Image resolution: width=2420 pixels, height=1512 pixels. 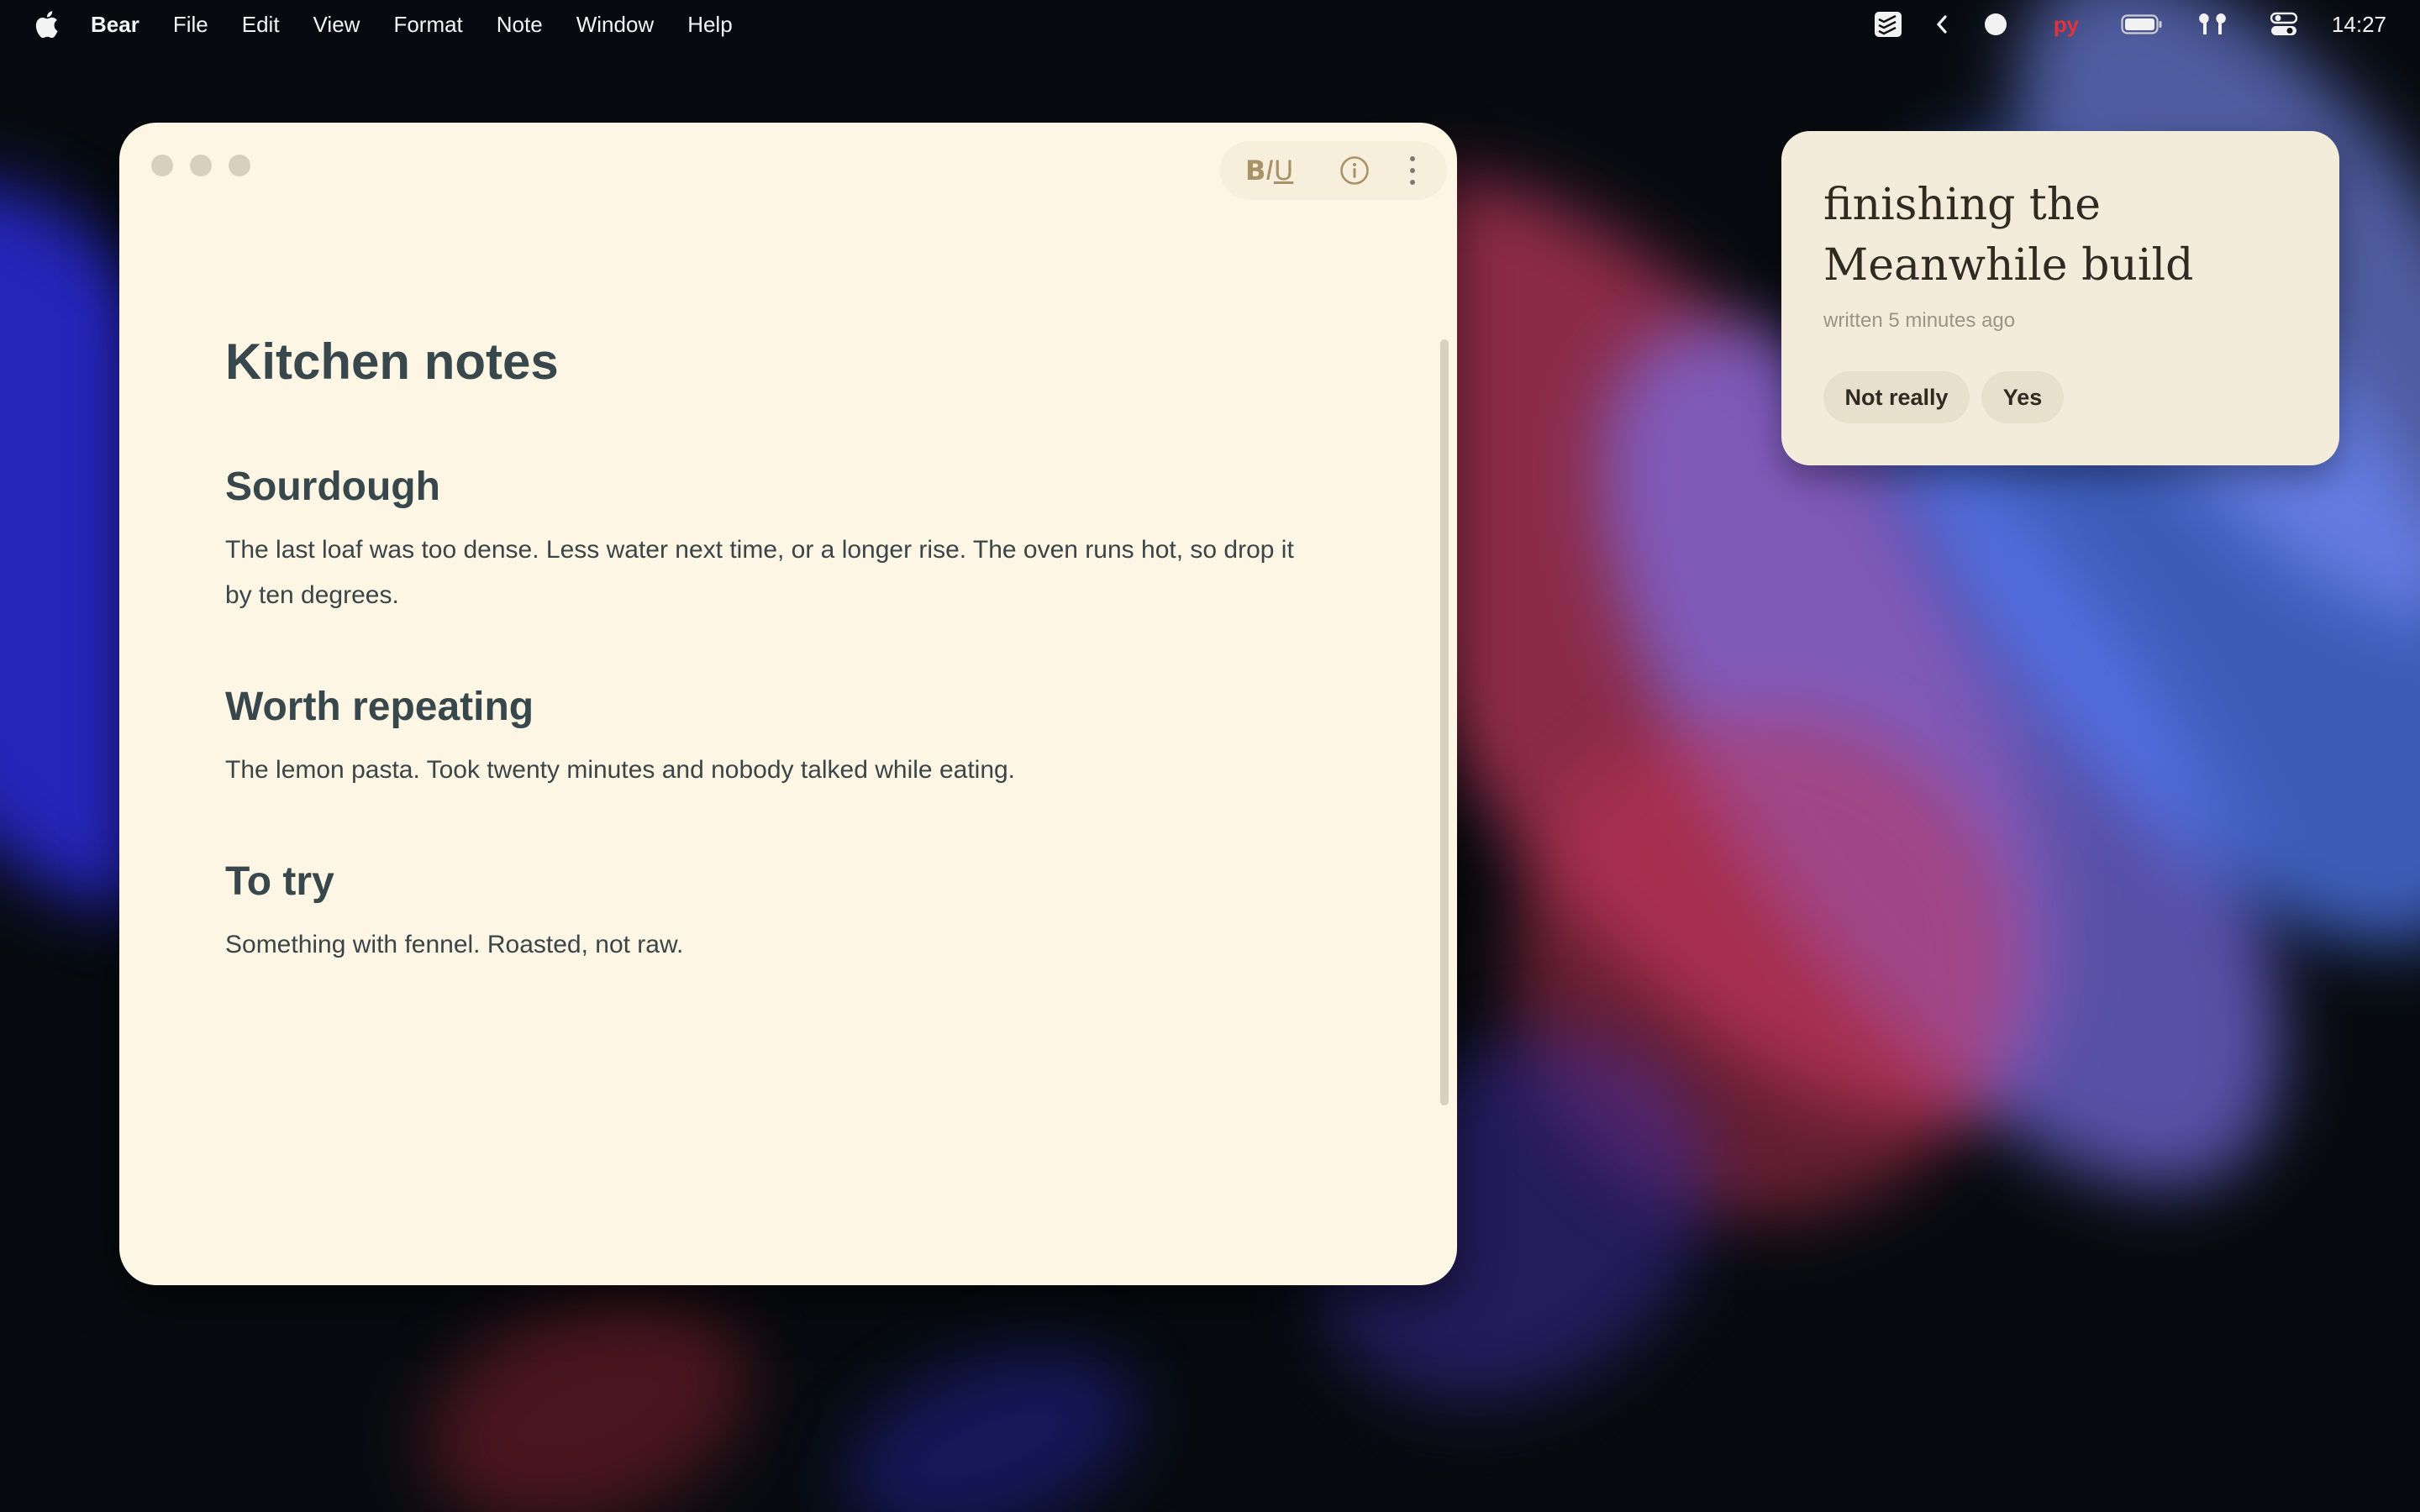 I want to click on text-format-button: BIU, so click(x=1269, y=170).